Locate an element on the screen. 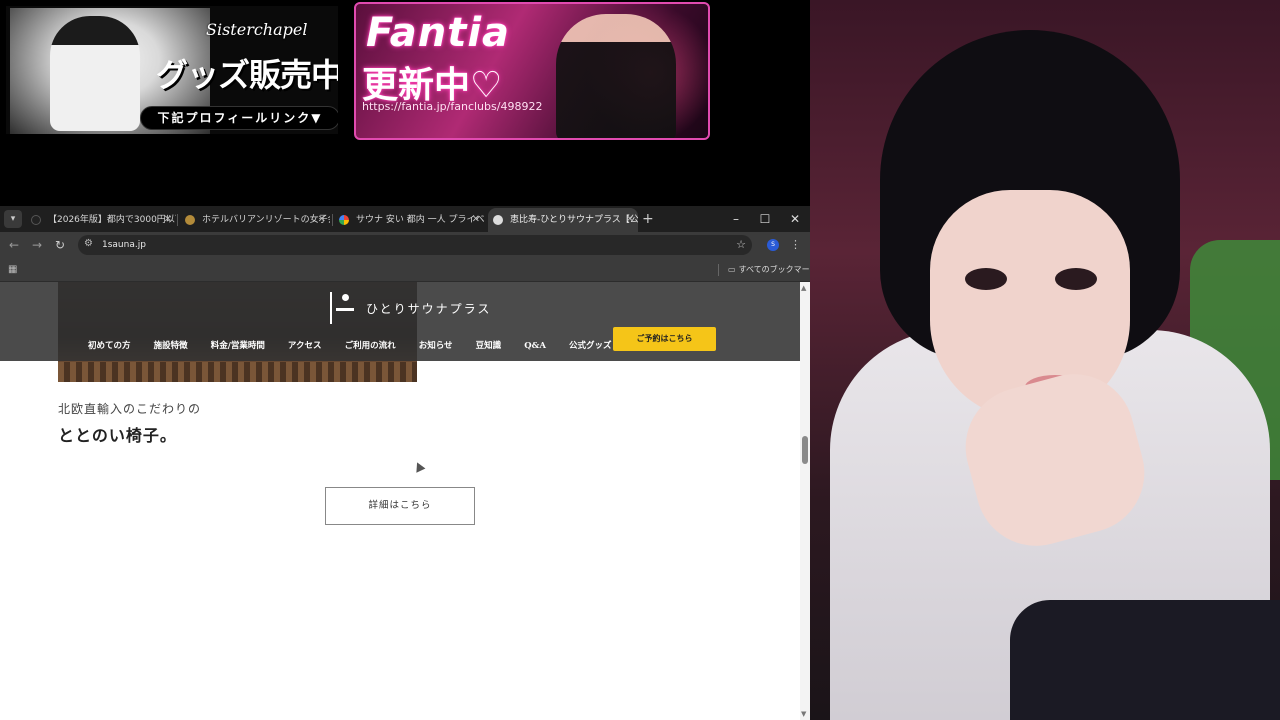 Image resolution: width=1280 pixels, height=720 pixels. maximize-button: ☐ is located at coordinates (765, 219).